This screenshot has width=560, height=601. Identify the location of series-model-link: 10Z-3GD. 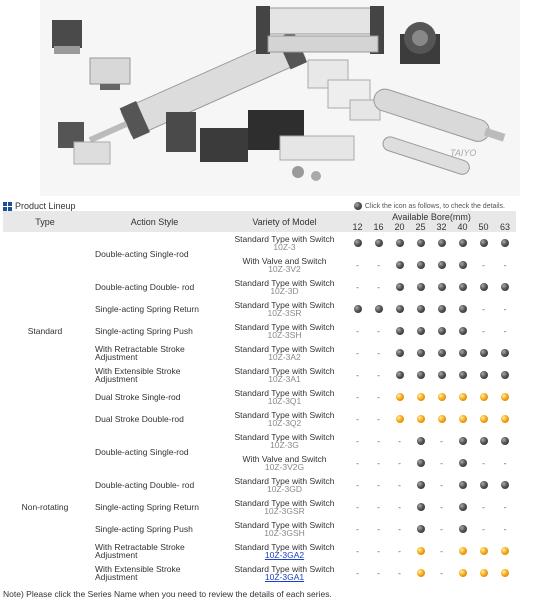
(284, 489).